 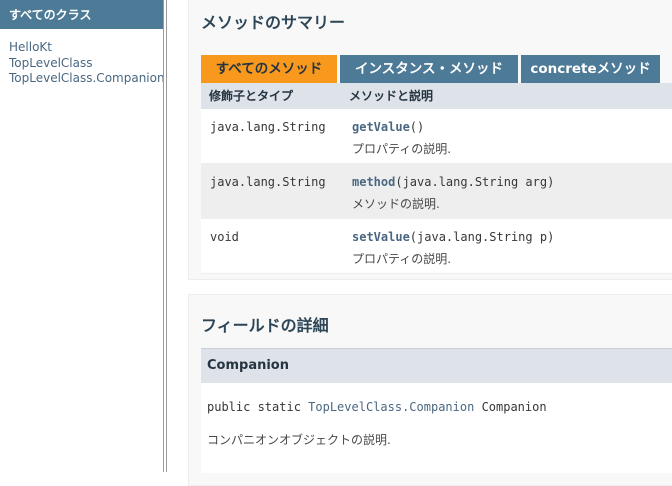 I want to click on signature-modifiers: public static, so click(x=254, y=407).